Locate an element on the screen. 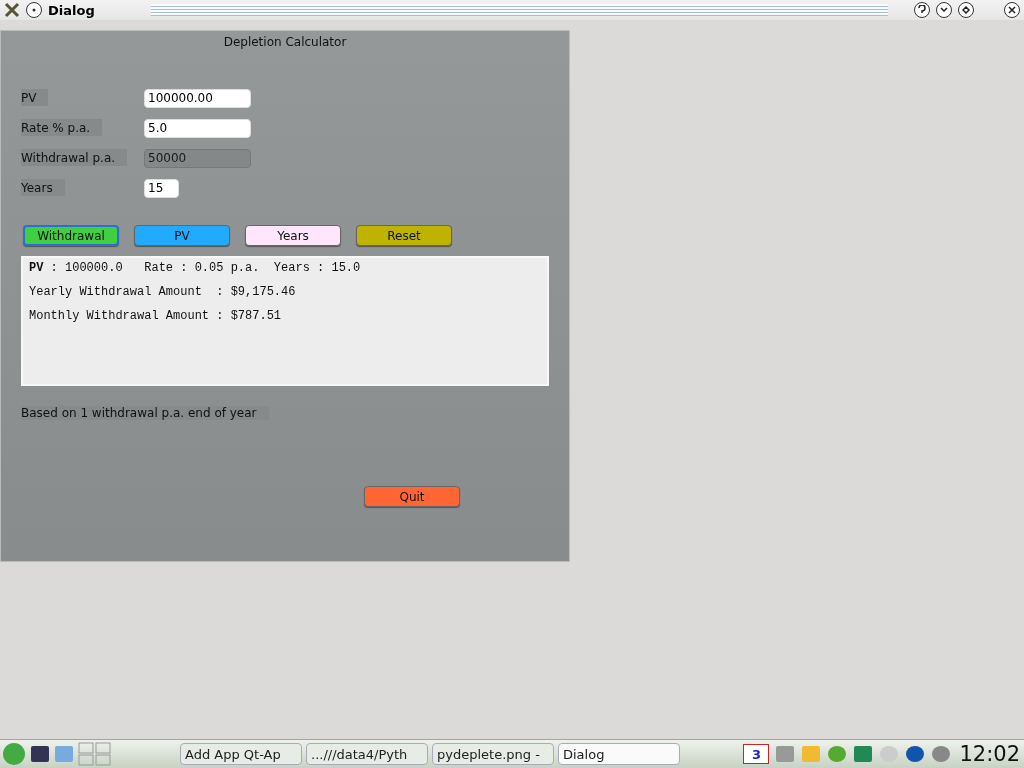 The image size is (1024, 768). close-button is located at coordinates (1012, 10).